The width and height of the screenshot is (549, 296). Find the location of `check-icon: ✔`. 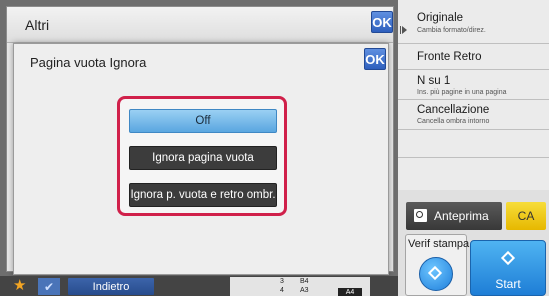

check-icon: ✔ is located at coordinates (49, 286).